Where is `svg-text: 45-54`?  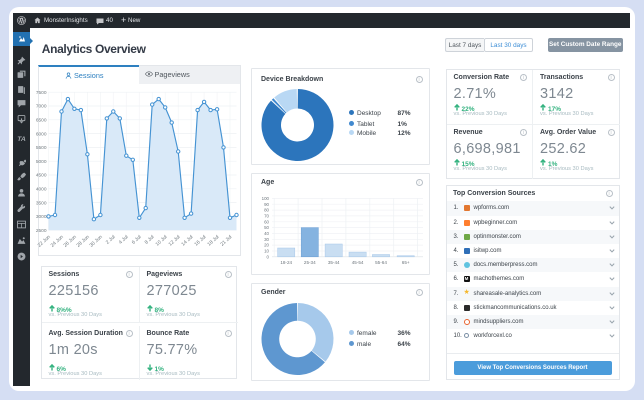 svg-text: 45-54 is located at coordinates (358, 262).